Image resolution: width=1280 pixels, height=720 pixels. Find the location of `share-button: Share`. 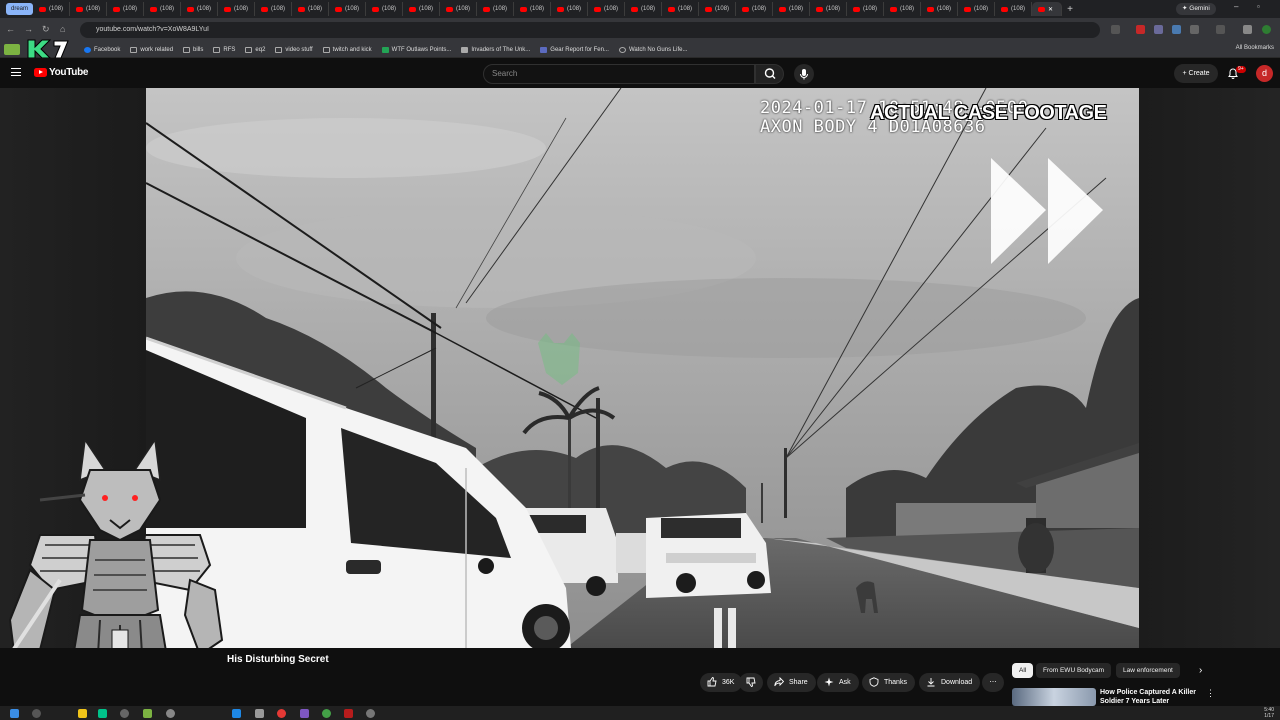

share-button: Share is located at coordinates (791, 682).